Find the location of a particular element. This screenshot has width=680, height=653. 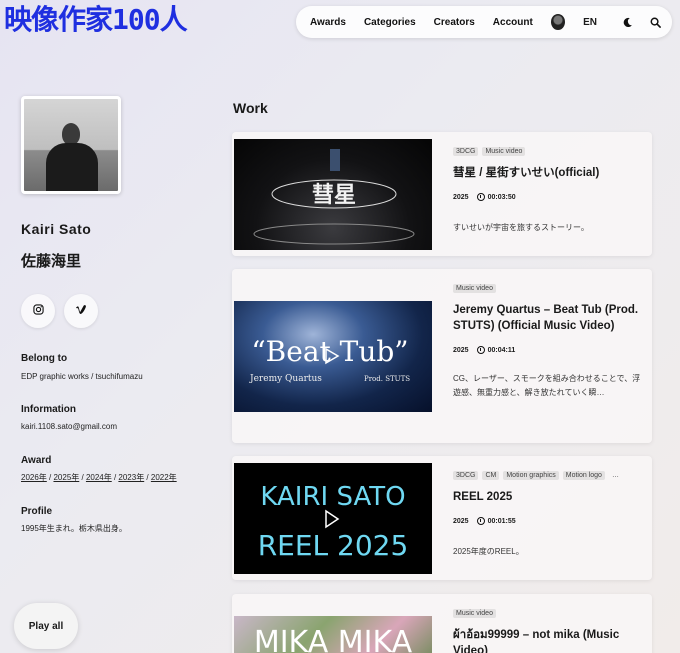

thumbnail-line1: KAIRI SATO is located at coordinates (332, 497).